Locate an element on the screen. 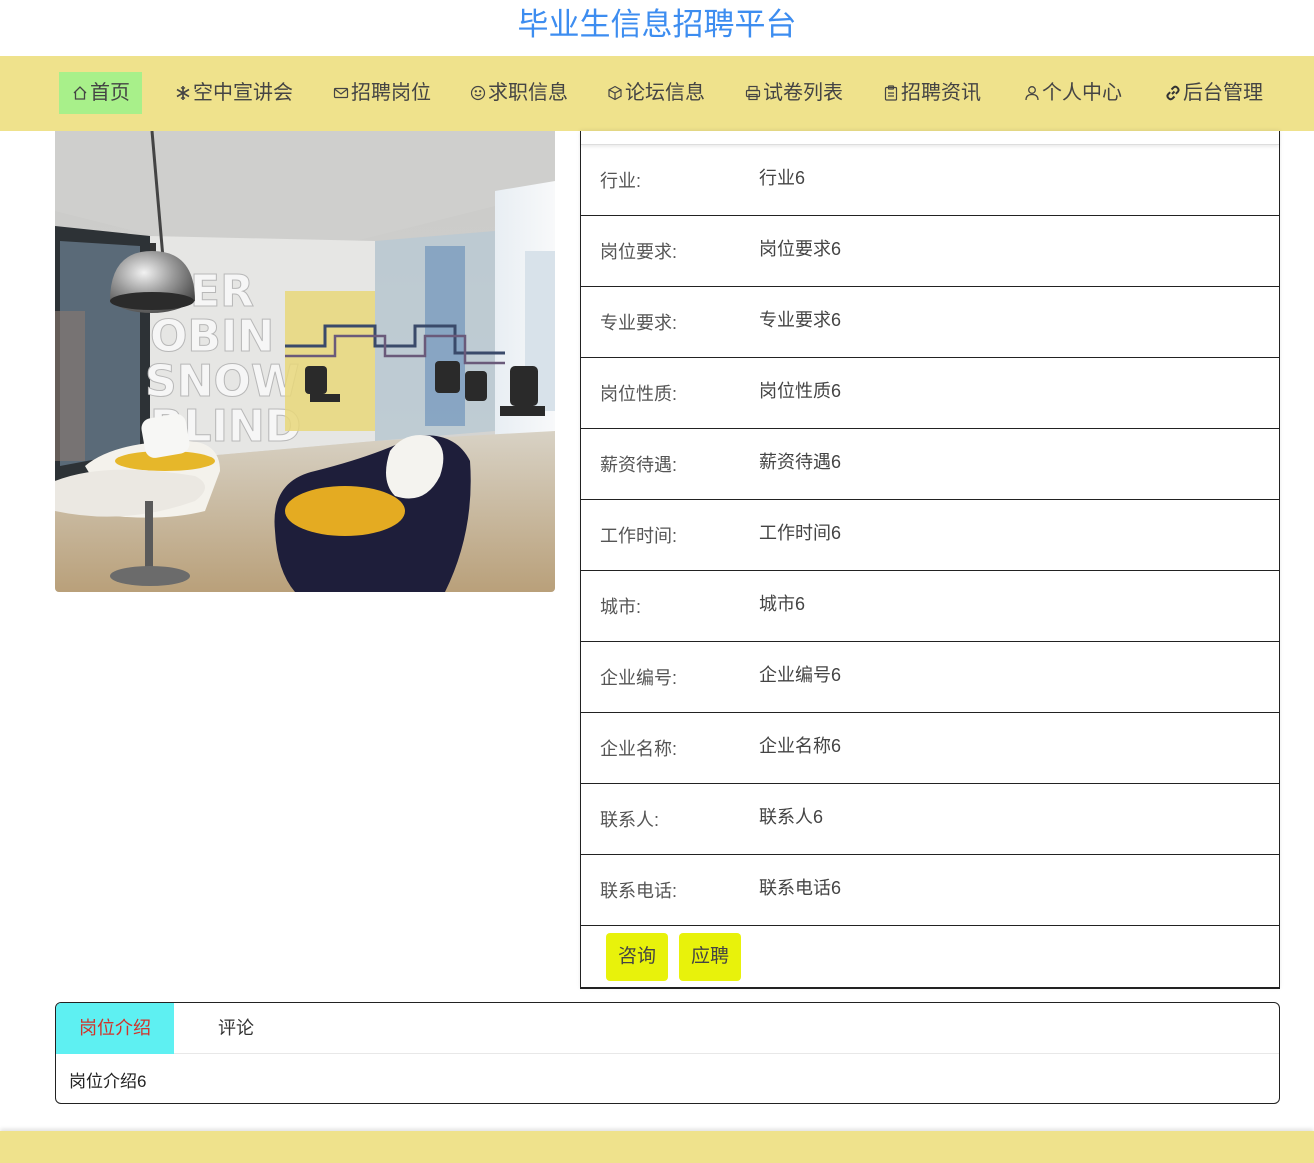 The image size is (1314, 1163). site-title: 毕业生信息招聘平台 is located at coordinates (657, 24).